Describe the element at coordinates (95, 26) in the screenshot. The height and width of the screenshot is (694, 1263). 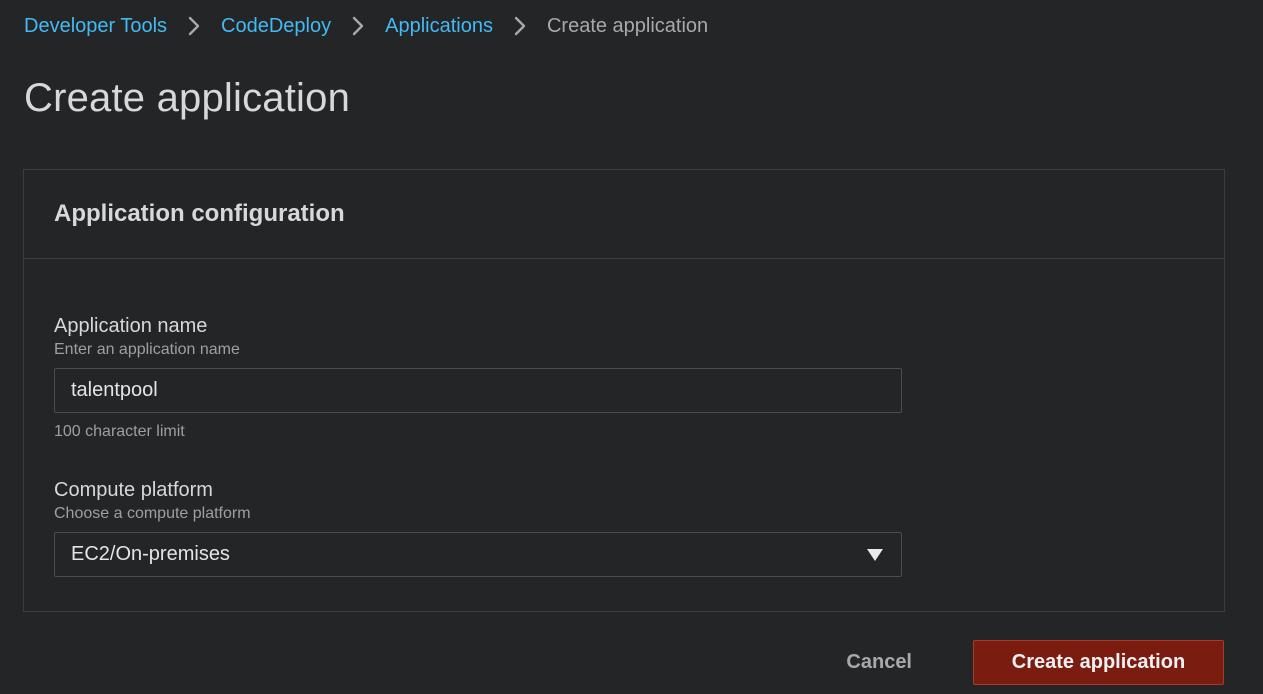
I see `breadcrumb-link-developer-tools: Developer Tools` at that location.